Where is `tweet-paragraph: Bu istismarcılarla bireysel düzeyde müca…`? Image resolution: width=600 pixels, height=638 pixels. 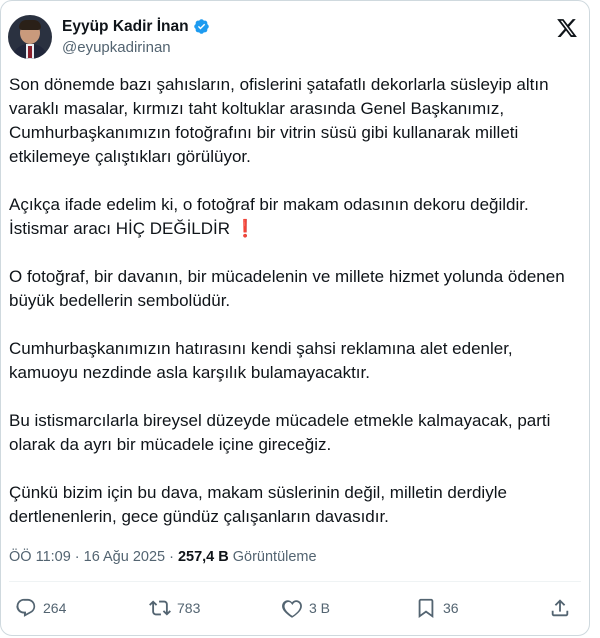
tweet-paragraph: Bu istismarcılarla bireysel düzeyde müca… is located at coordinates (280, 432).